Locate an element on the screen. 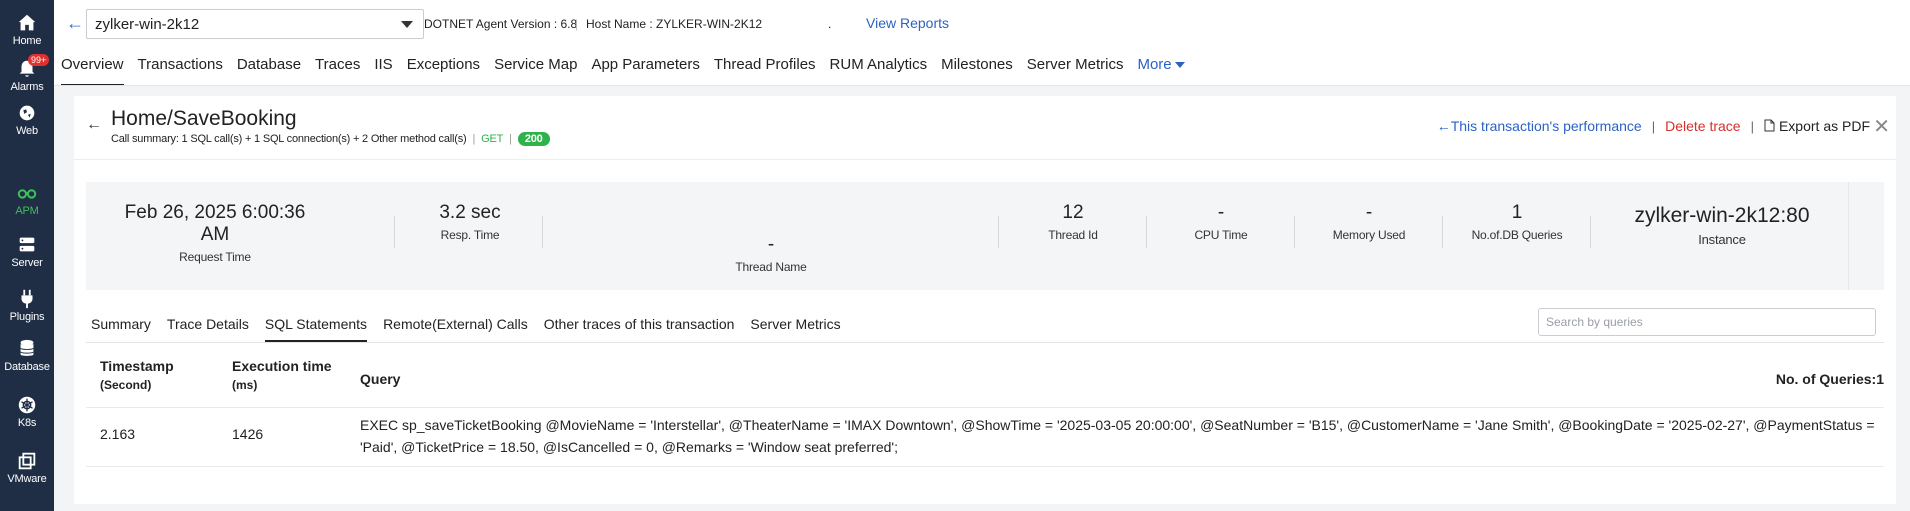 The width and height of the screenshot is (1910, 511). sidebar-item-label: APM is located at coordinates (27, 211).